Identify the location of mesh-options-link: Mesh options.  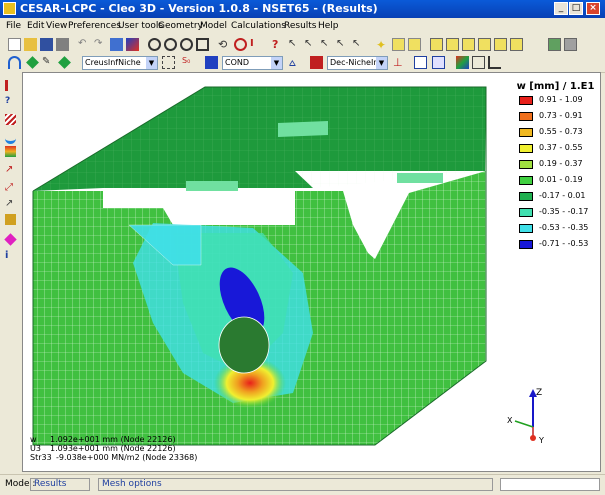
(132, 484).